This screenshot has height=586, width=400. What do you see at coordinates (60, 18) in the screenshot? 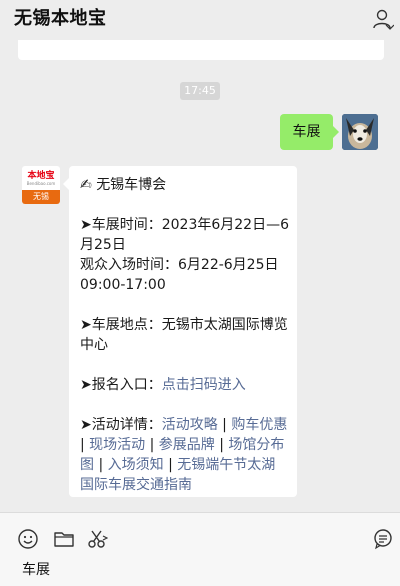
I see `chat-title: 无锡本地宝` at bounding box center [60, 18].